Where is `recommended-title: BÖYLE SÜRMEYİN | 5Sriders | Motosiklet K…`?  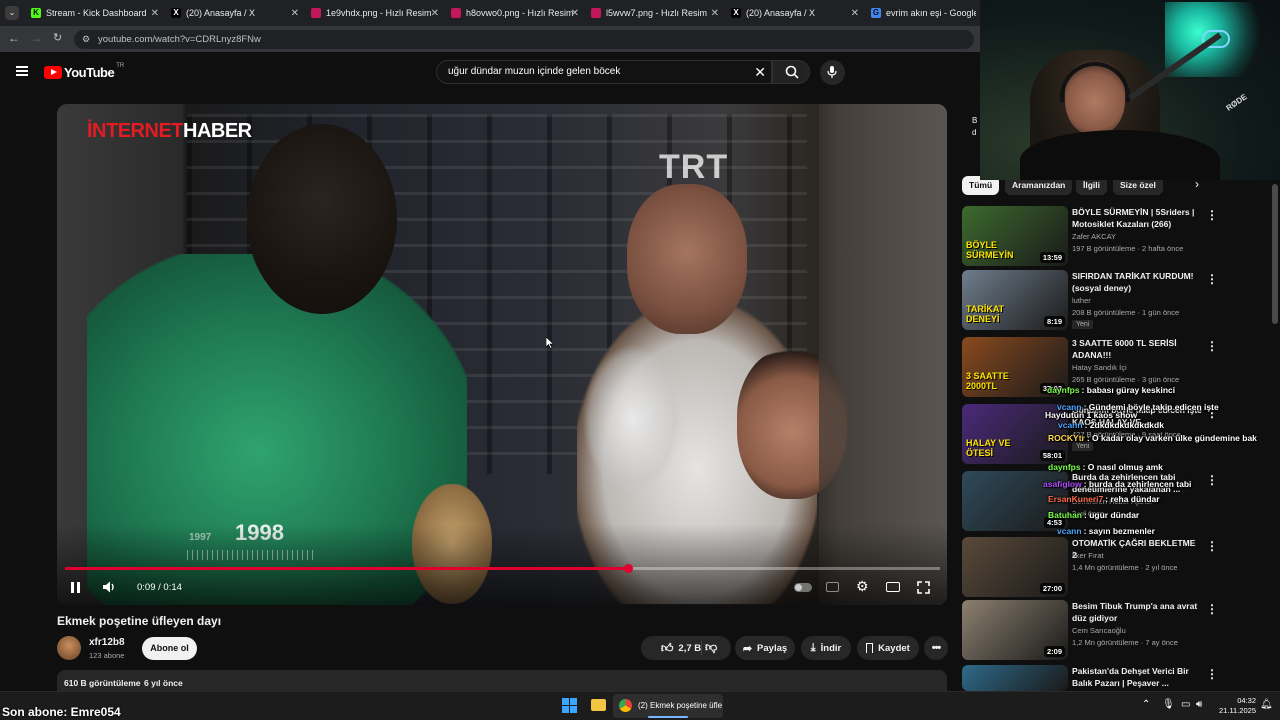
recommended-title: BÖYLE SÜRMEYİN | 5Sriders | Motosiklet K… is located at coordinates (1137, 218).